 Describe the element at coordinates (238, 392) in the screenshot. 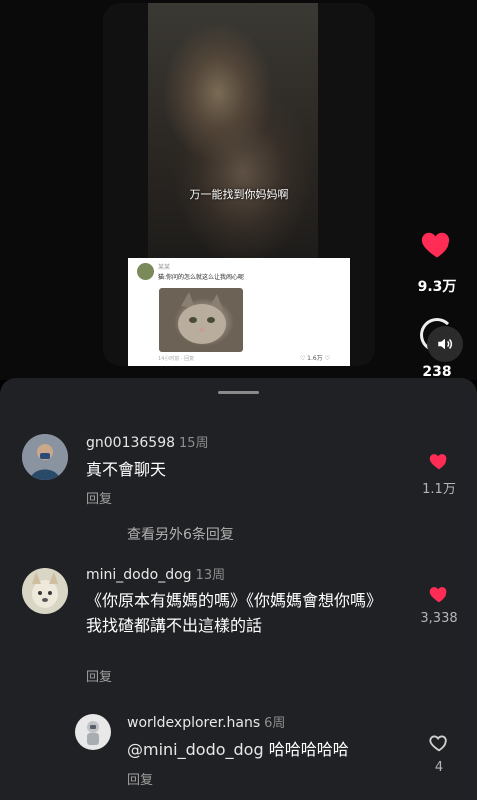

I see `sheet-drag-handle` at that location.